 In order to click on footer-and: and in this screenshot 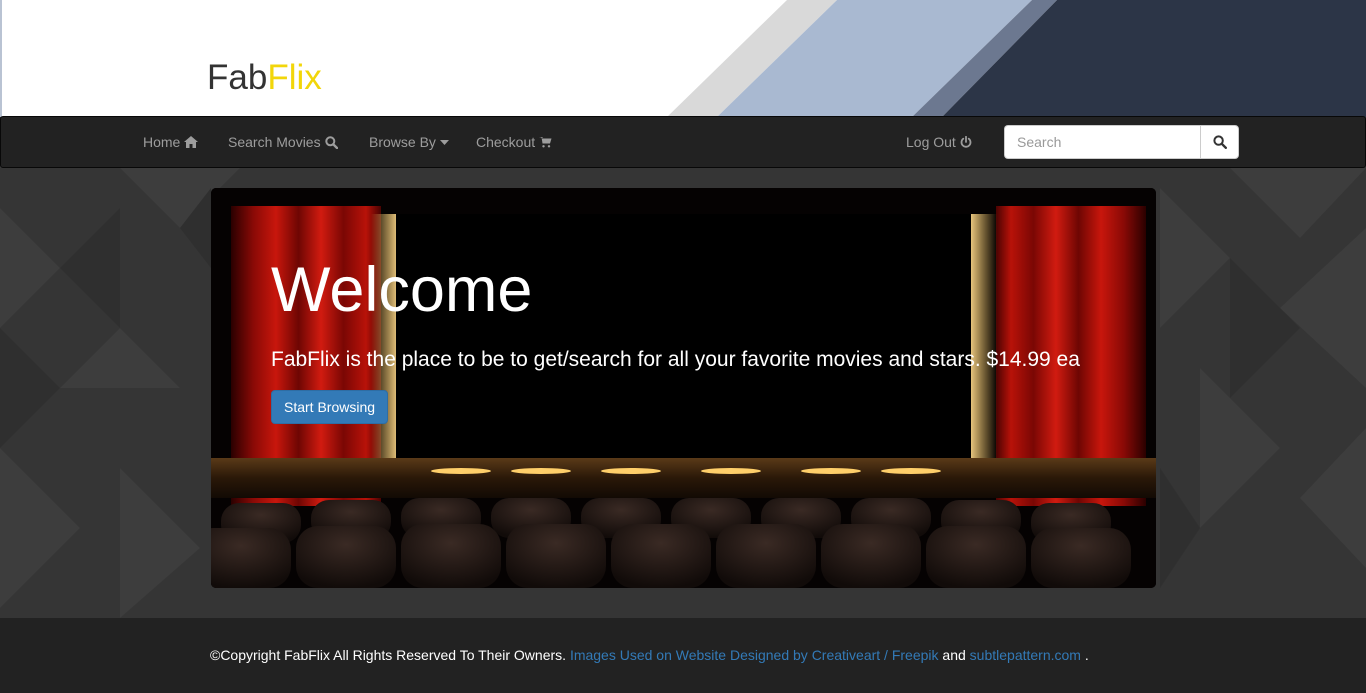, I will do `click(954, 655)`.